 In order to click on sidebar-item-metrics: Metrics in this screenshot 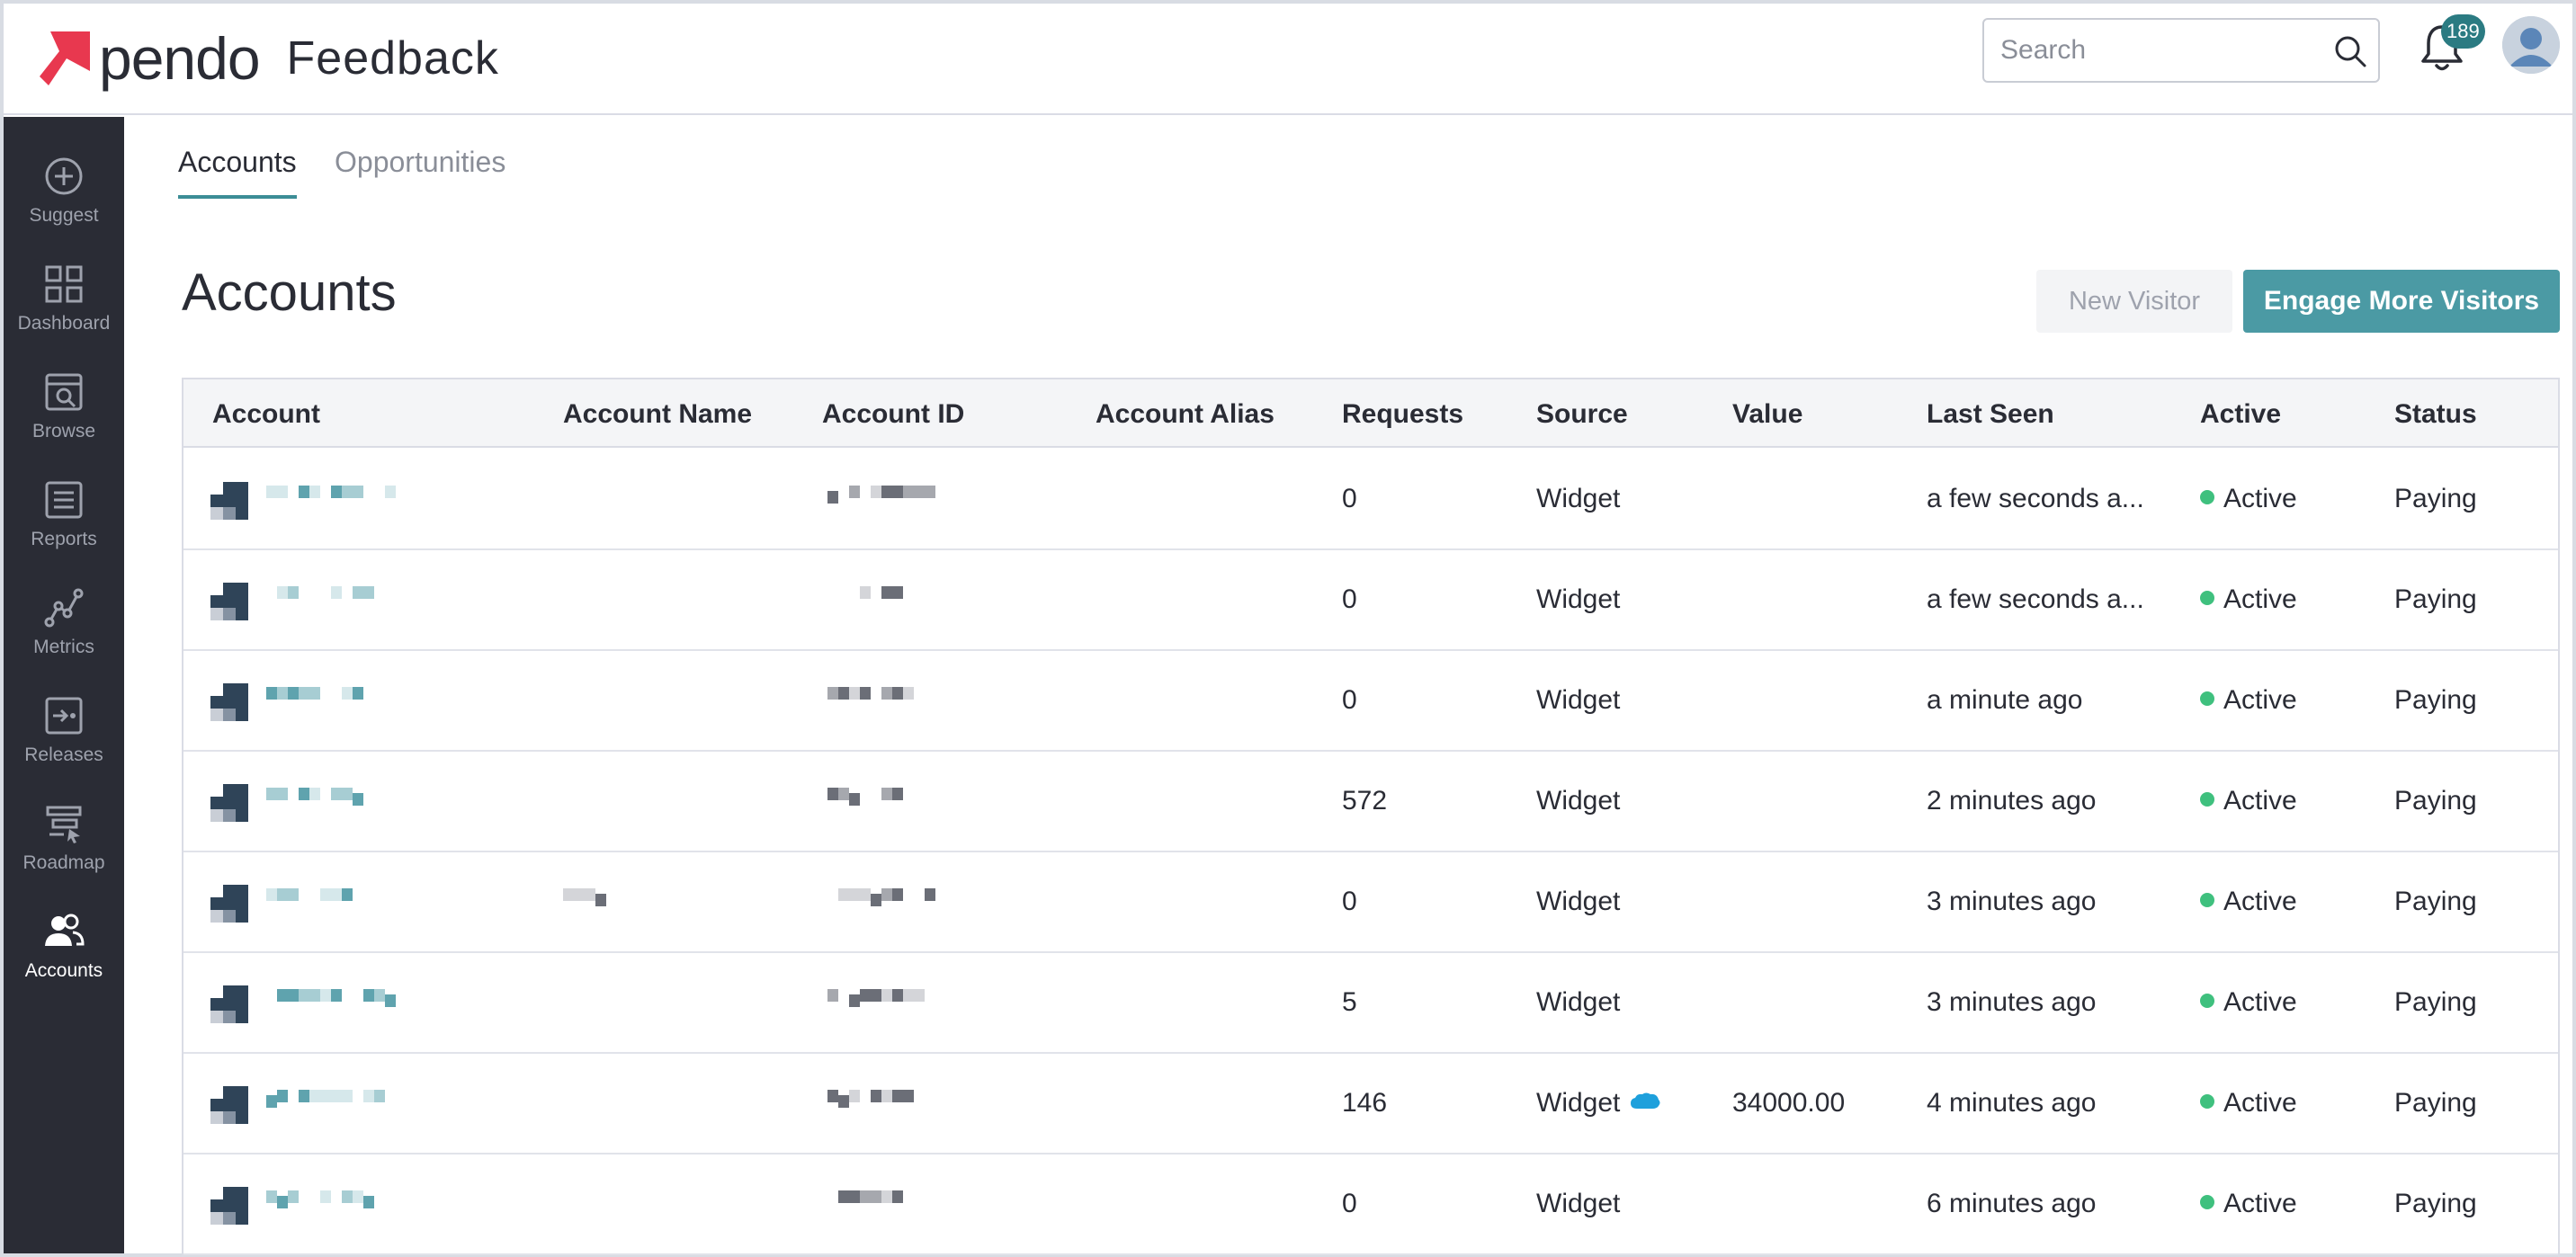, I will do `click(64, 615)`.